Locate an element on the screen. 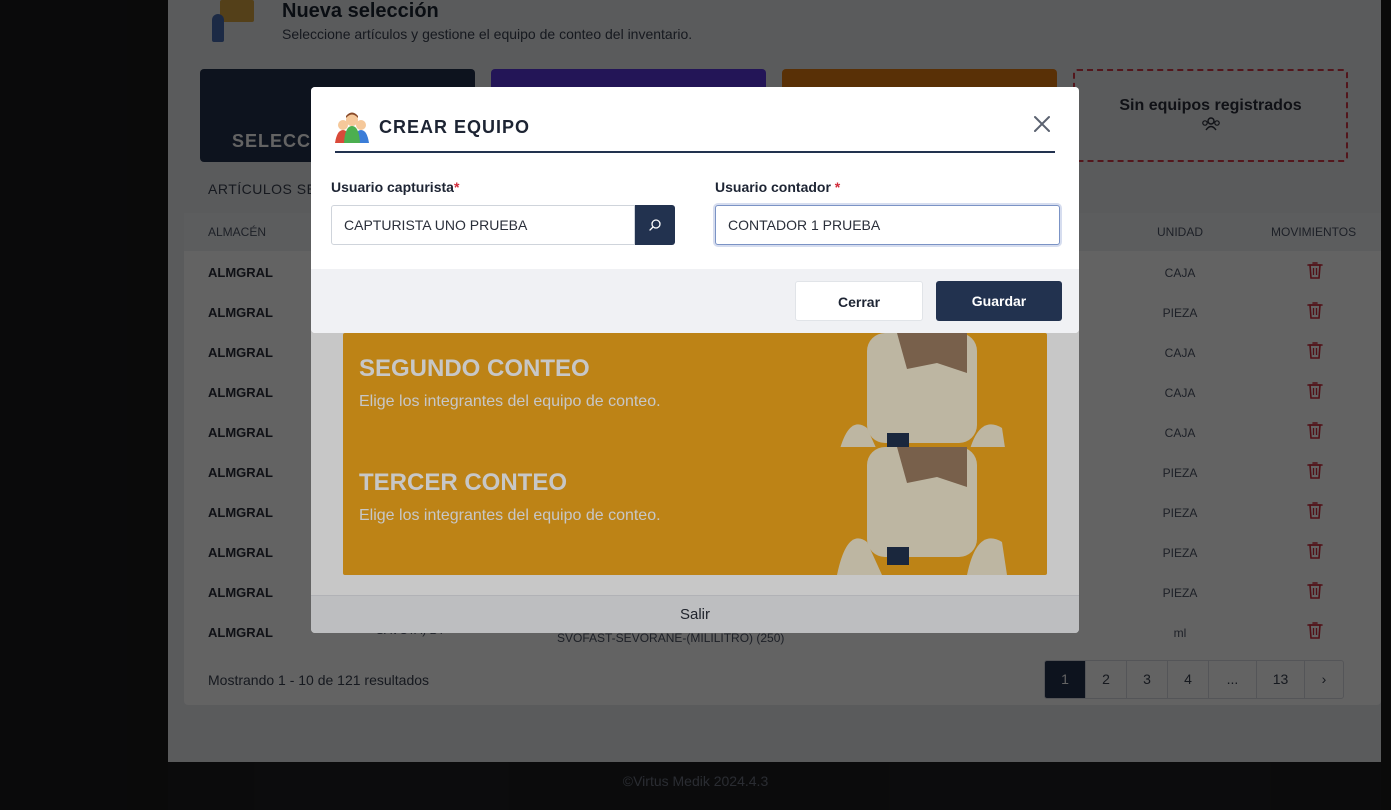 The height and width of the screenshot is (810, 1391). search-button is located at coordinates (655, 225).